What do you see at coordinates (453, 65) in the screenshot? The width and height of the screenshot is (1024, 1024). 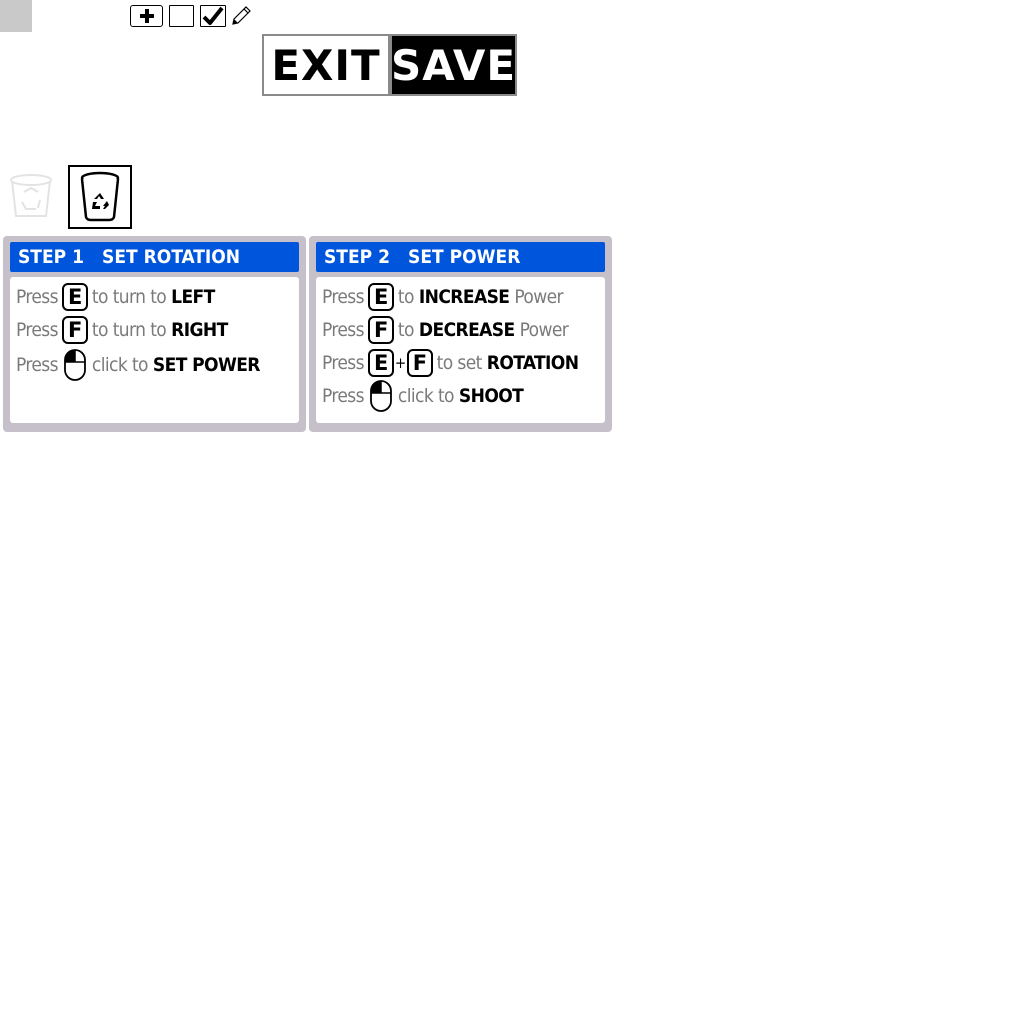 I see `save-button: SAVE` at bounding box center [453, 65].